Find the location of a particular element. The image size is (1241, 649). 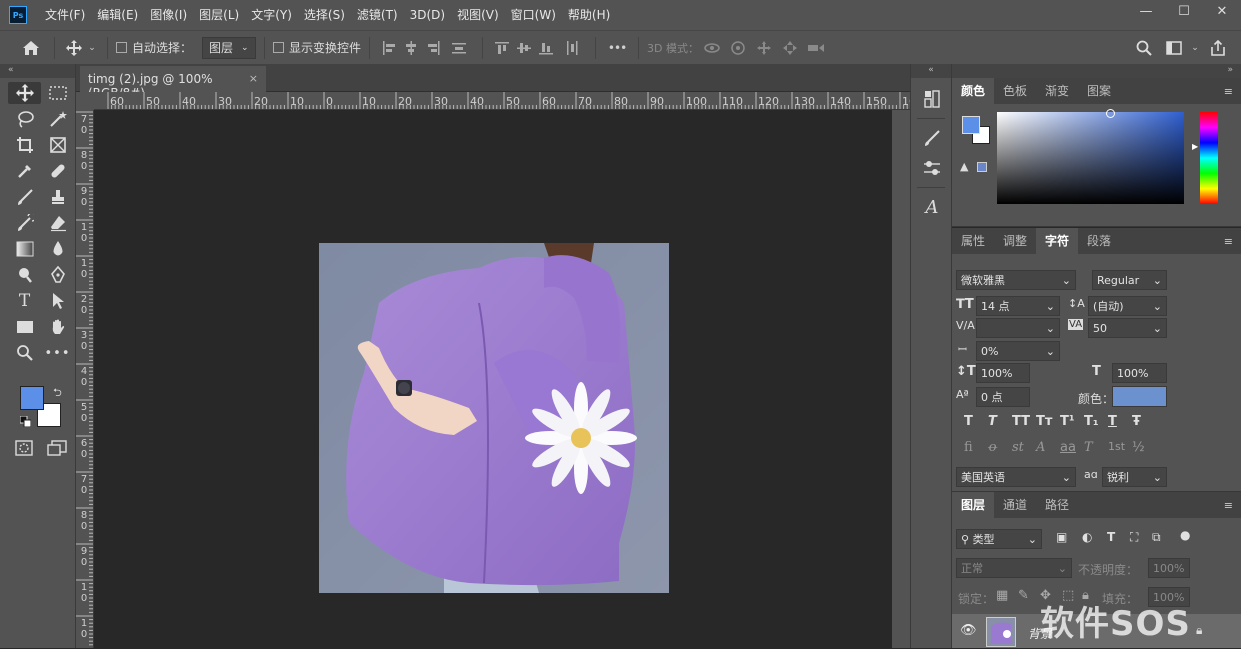

auto-select-toggle: 自动选择： is located at coordinates (154, 47).